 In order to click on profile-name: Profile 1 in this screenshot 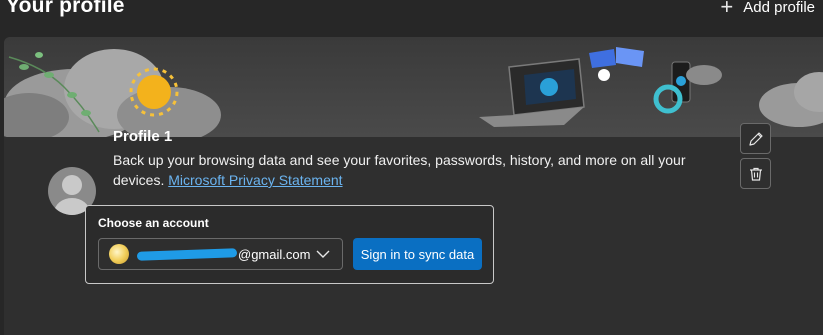, I will do `click(143, 136)`.